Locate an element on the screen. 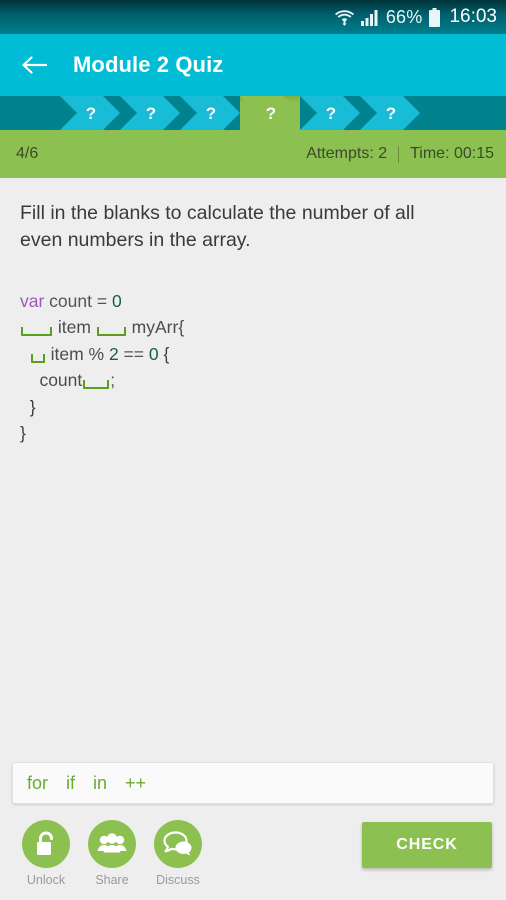  status-bar: 66% 16:03 is located at coordinates (253, 17).